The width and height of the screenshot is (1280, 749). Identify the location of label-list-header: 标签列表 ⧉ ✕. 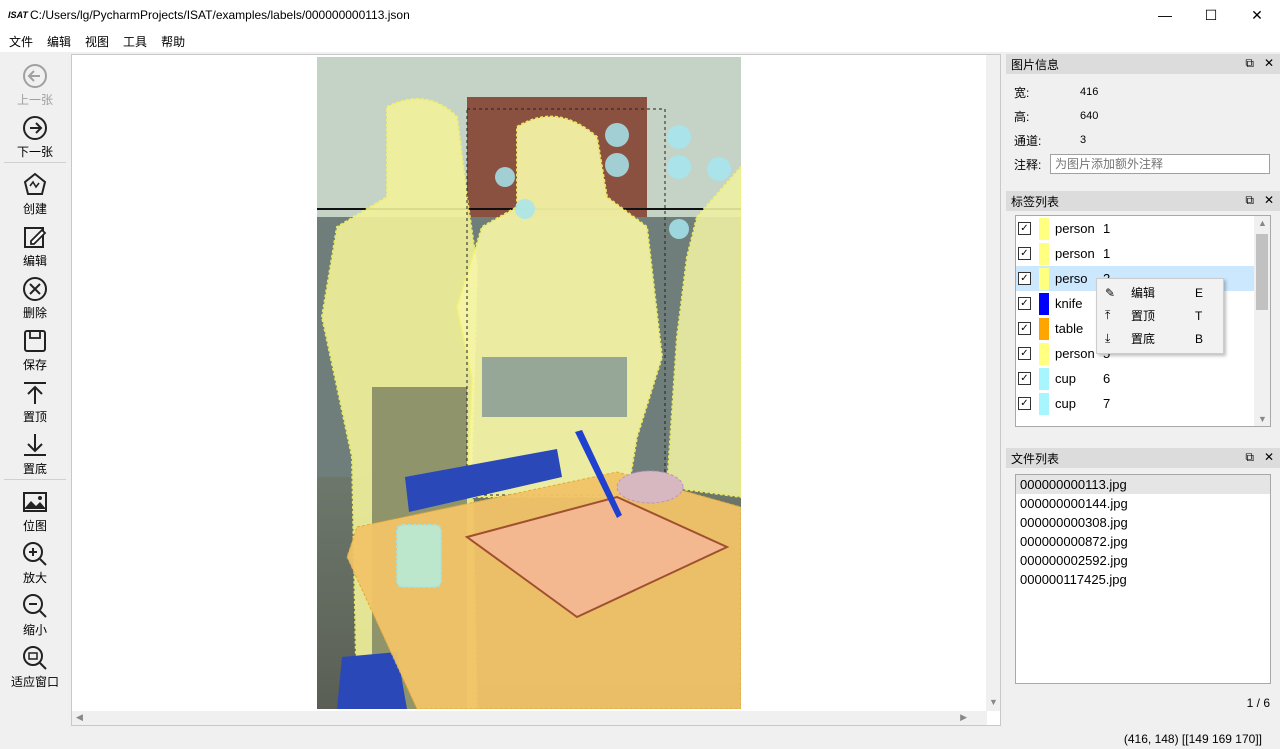
(1143, 201).